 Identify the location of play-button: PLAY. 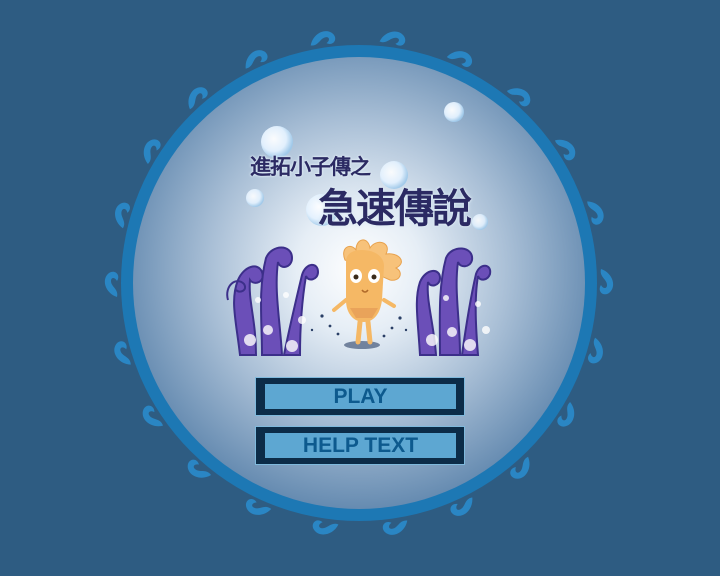
(360, 396).